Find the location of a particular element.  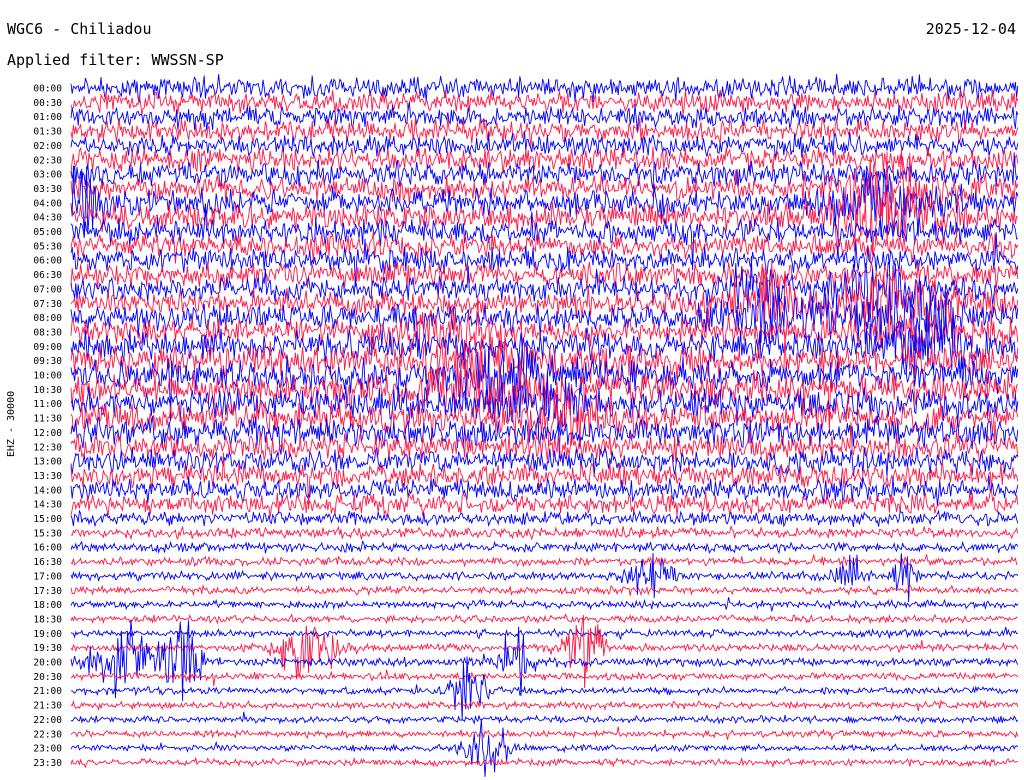

row-label-1700: 17:00 is located at coordinates (47, 576).